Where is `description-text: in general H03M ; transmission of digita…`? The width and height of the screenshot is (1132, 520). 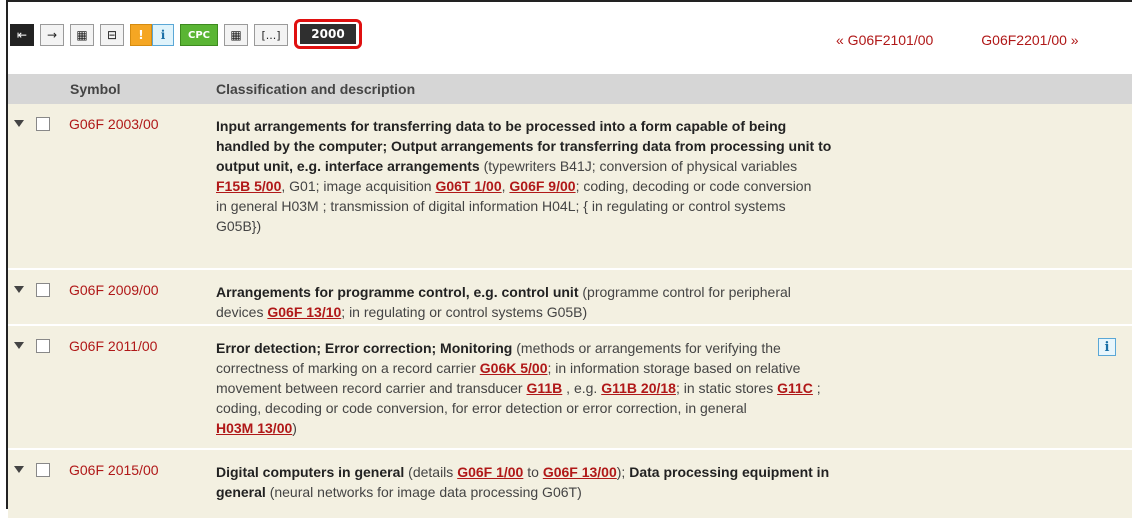
description-text: in general H03M ; transmission of digita… is located at coordinates (501, 206).